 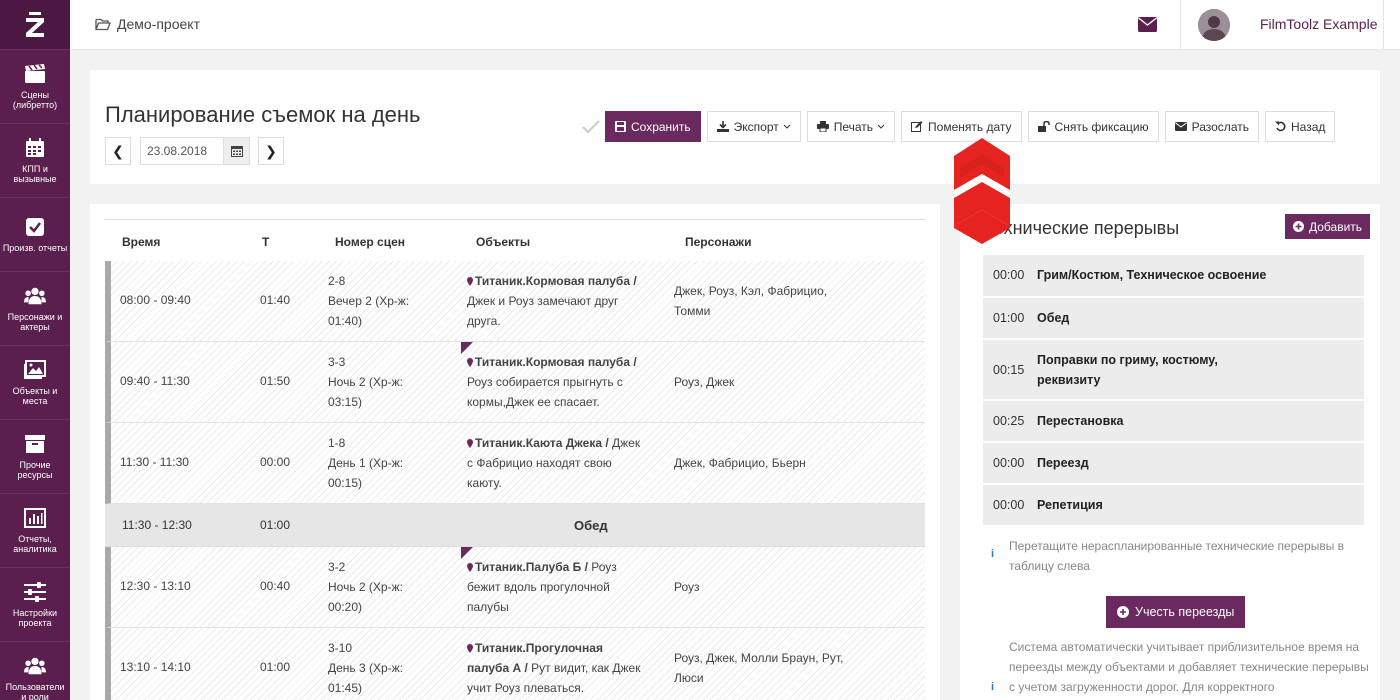 What do you see at coordinates (141, 242) in the screenshot?
I see `column-header: Время` at bounding box center [141, 242].